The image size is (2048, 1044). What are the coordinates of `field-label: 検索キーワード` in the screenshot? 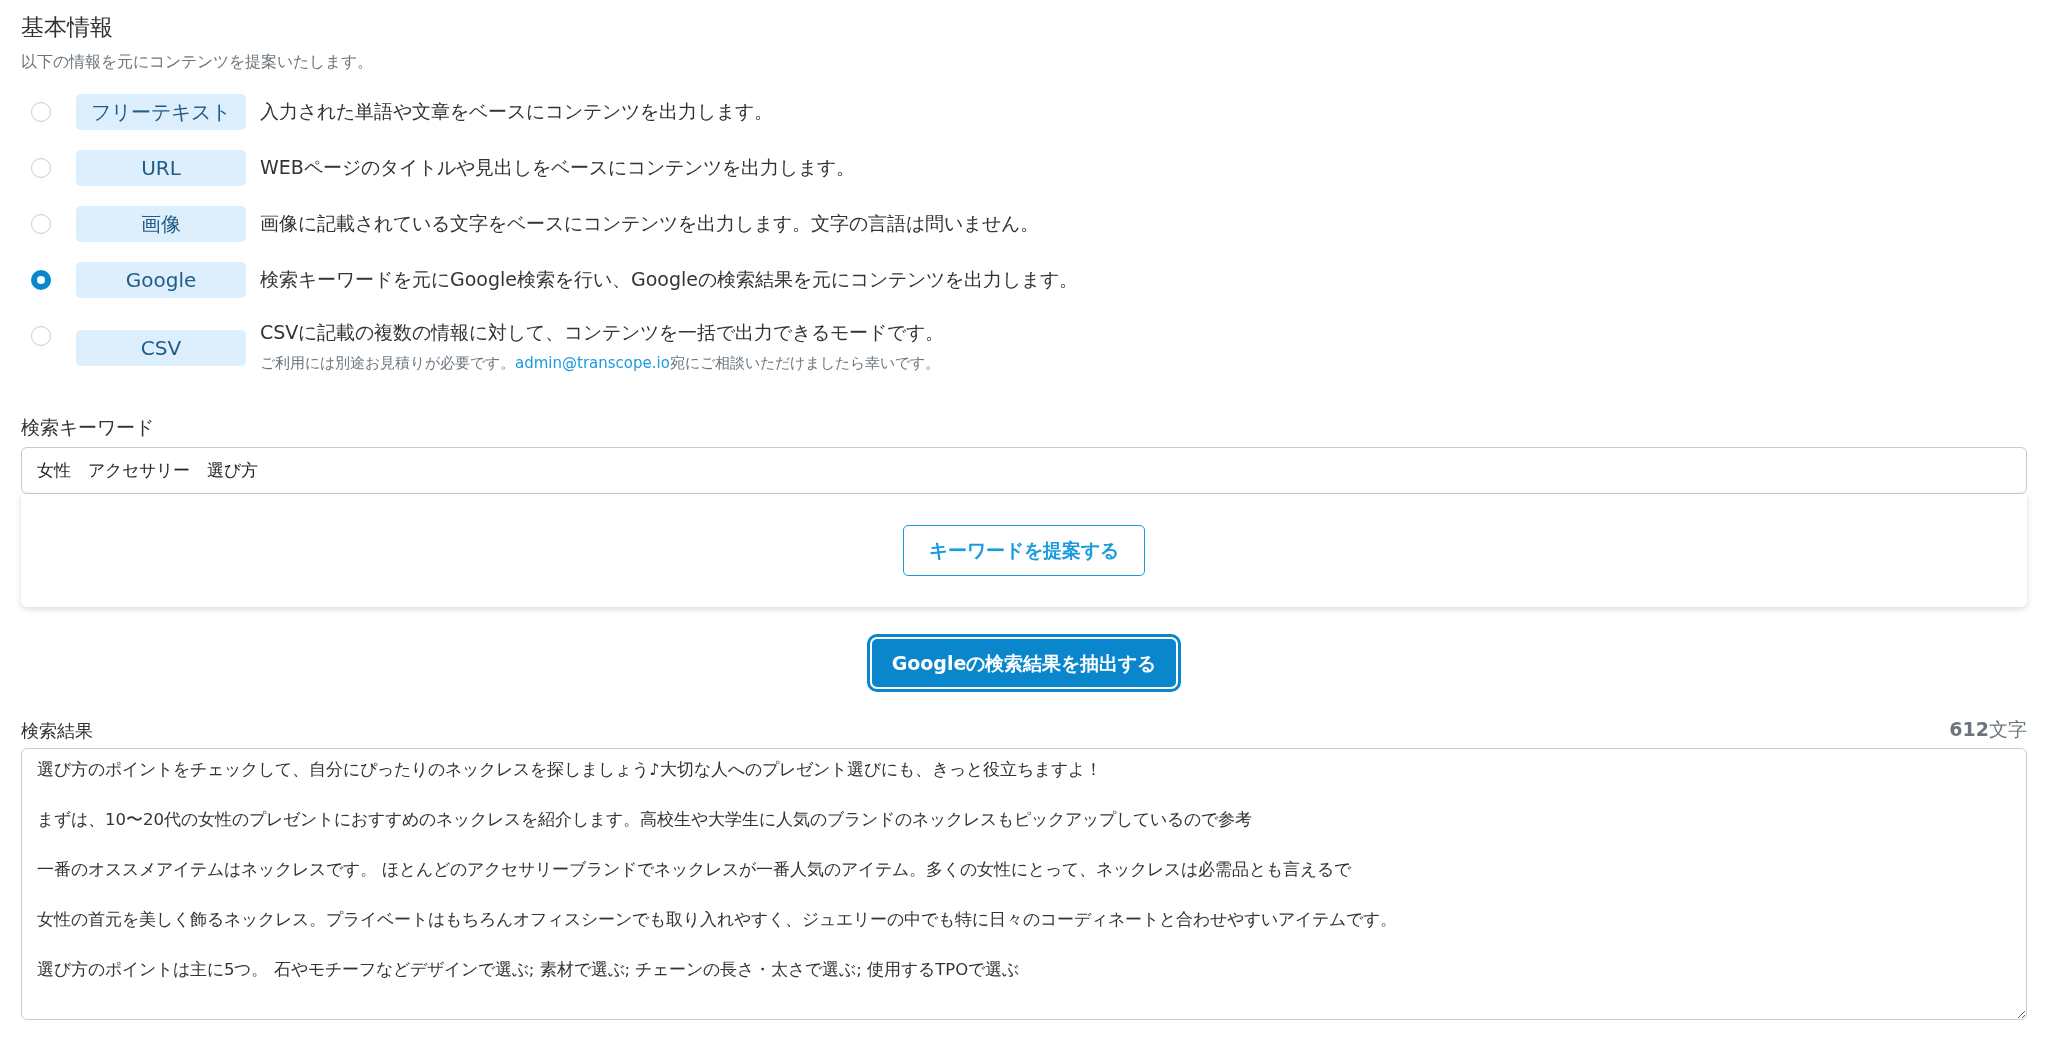 It's located at (88, 427).